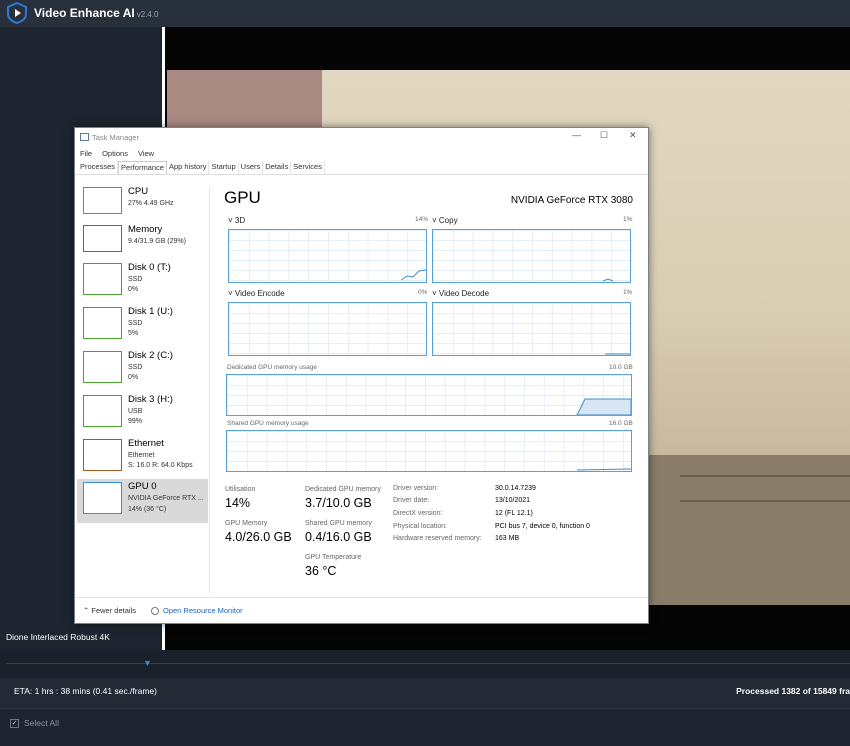  I want to click on task-manager-menu: File Options View, so click(117, 153).